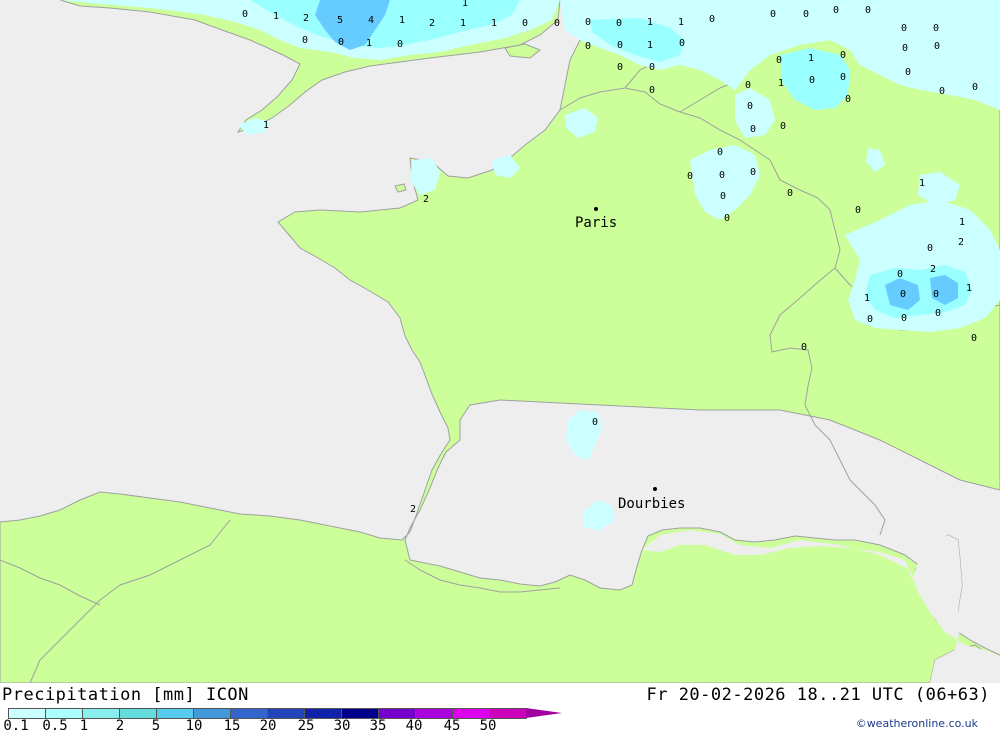 The width and height of the screenshot is (1000, 734). What do you see at coordinates (655, 489) in the screenshot?
I see `city-marker-dourbies` at bounding box center [655, 489].